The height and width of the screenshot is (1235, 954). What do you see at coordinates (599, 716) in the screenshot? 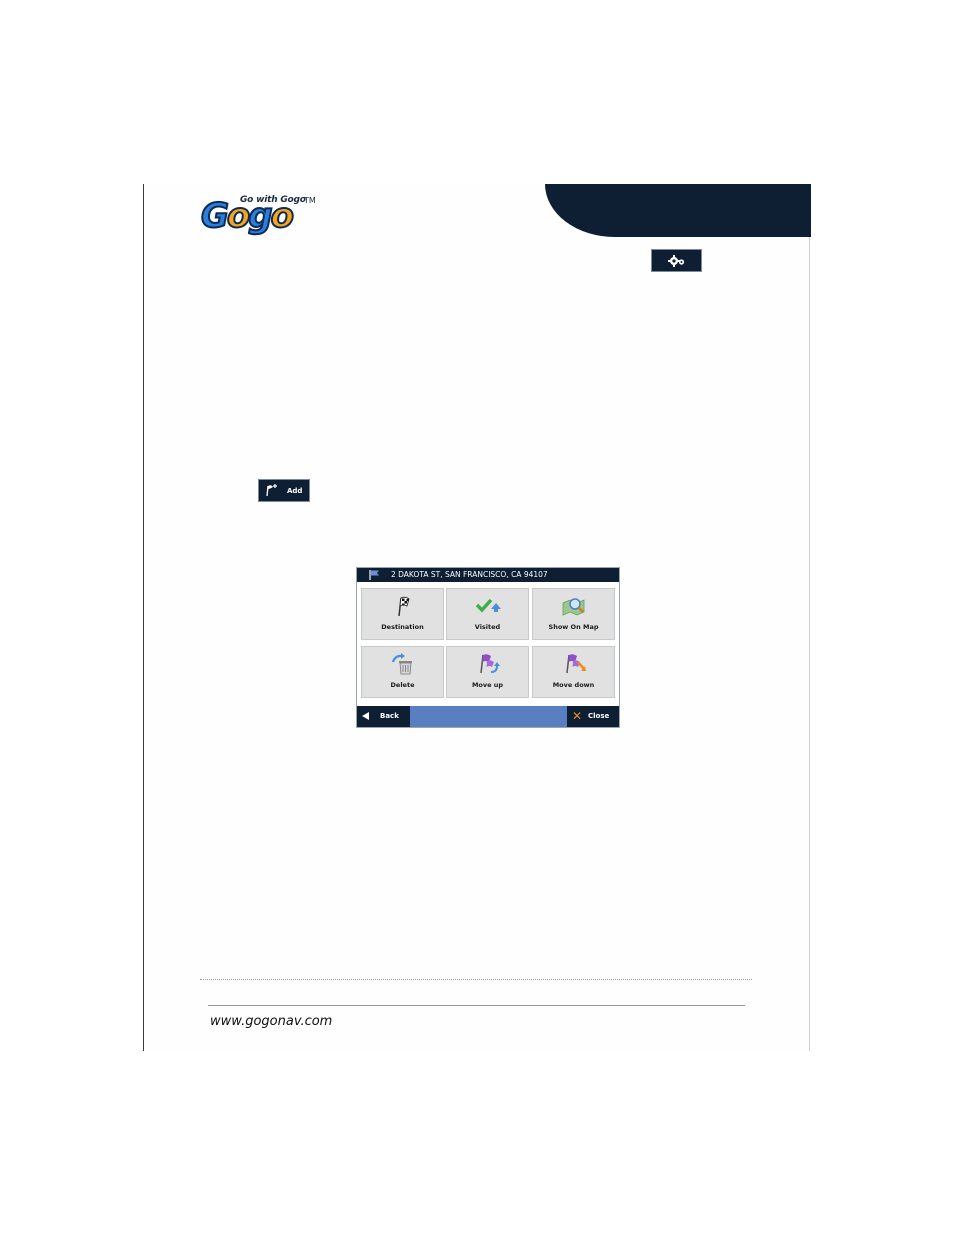
I see `close-label: Close` at bounding box center [599, 716].